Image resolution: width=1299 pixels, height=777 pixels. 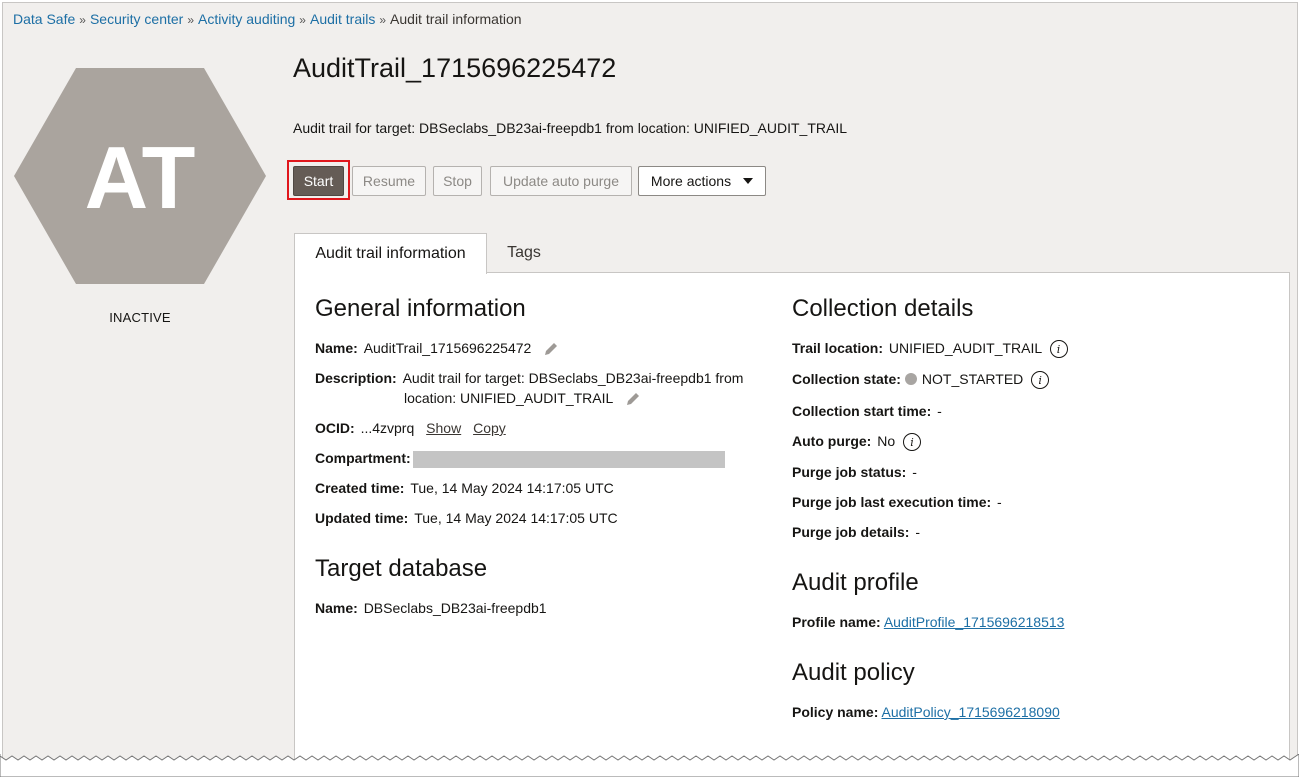 What do you see at coordinates (835, 712) in the screenshot?
I see `policy-name-label: Policy name:` at bounding box center [835, 712].